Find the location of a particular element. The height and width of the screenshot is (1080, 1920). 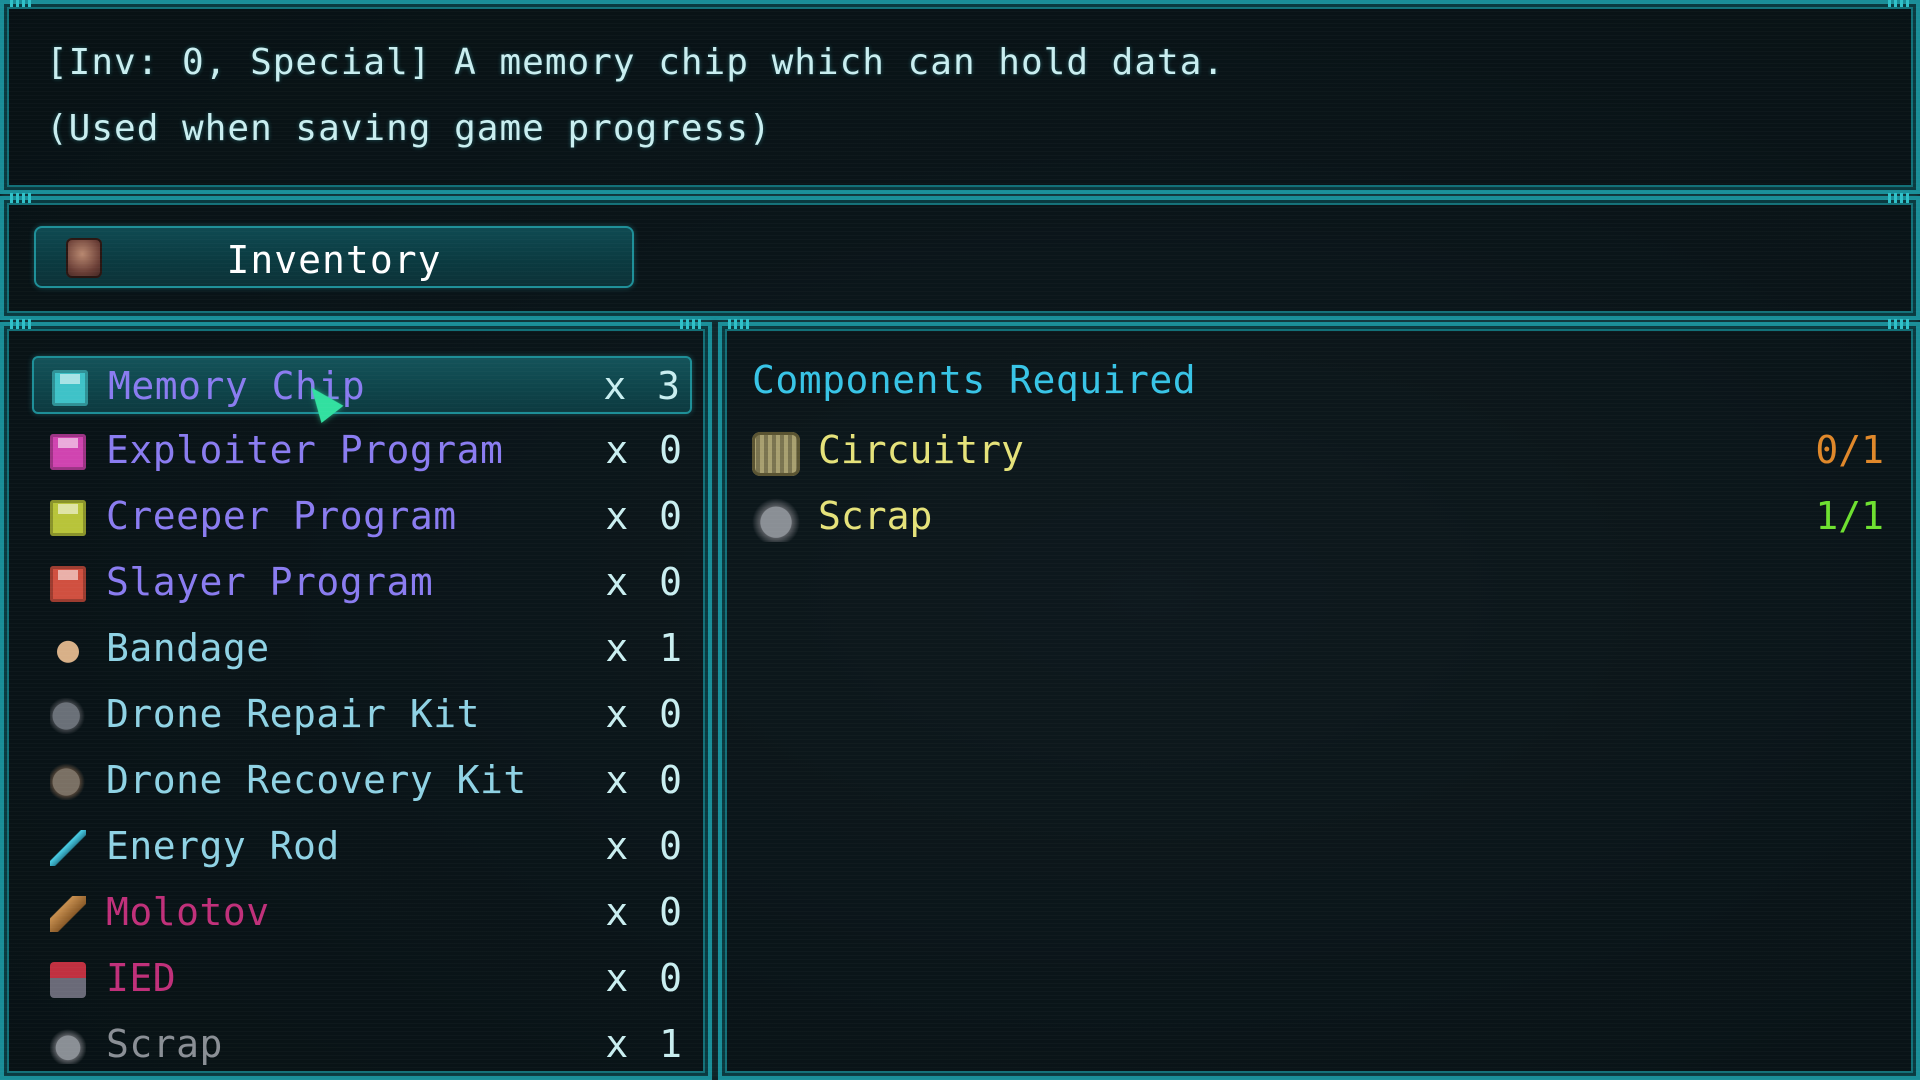

floppy-cyan-icon is located at coordinates (70, 388).